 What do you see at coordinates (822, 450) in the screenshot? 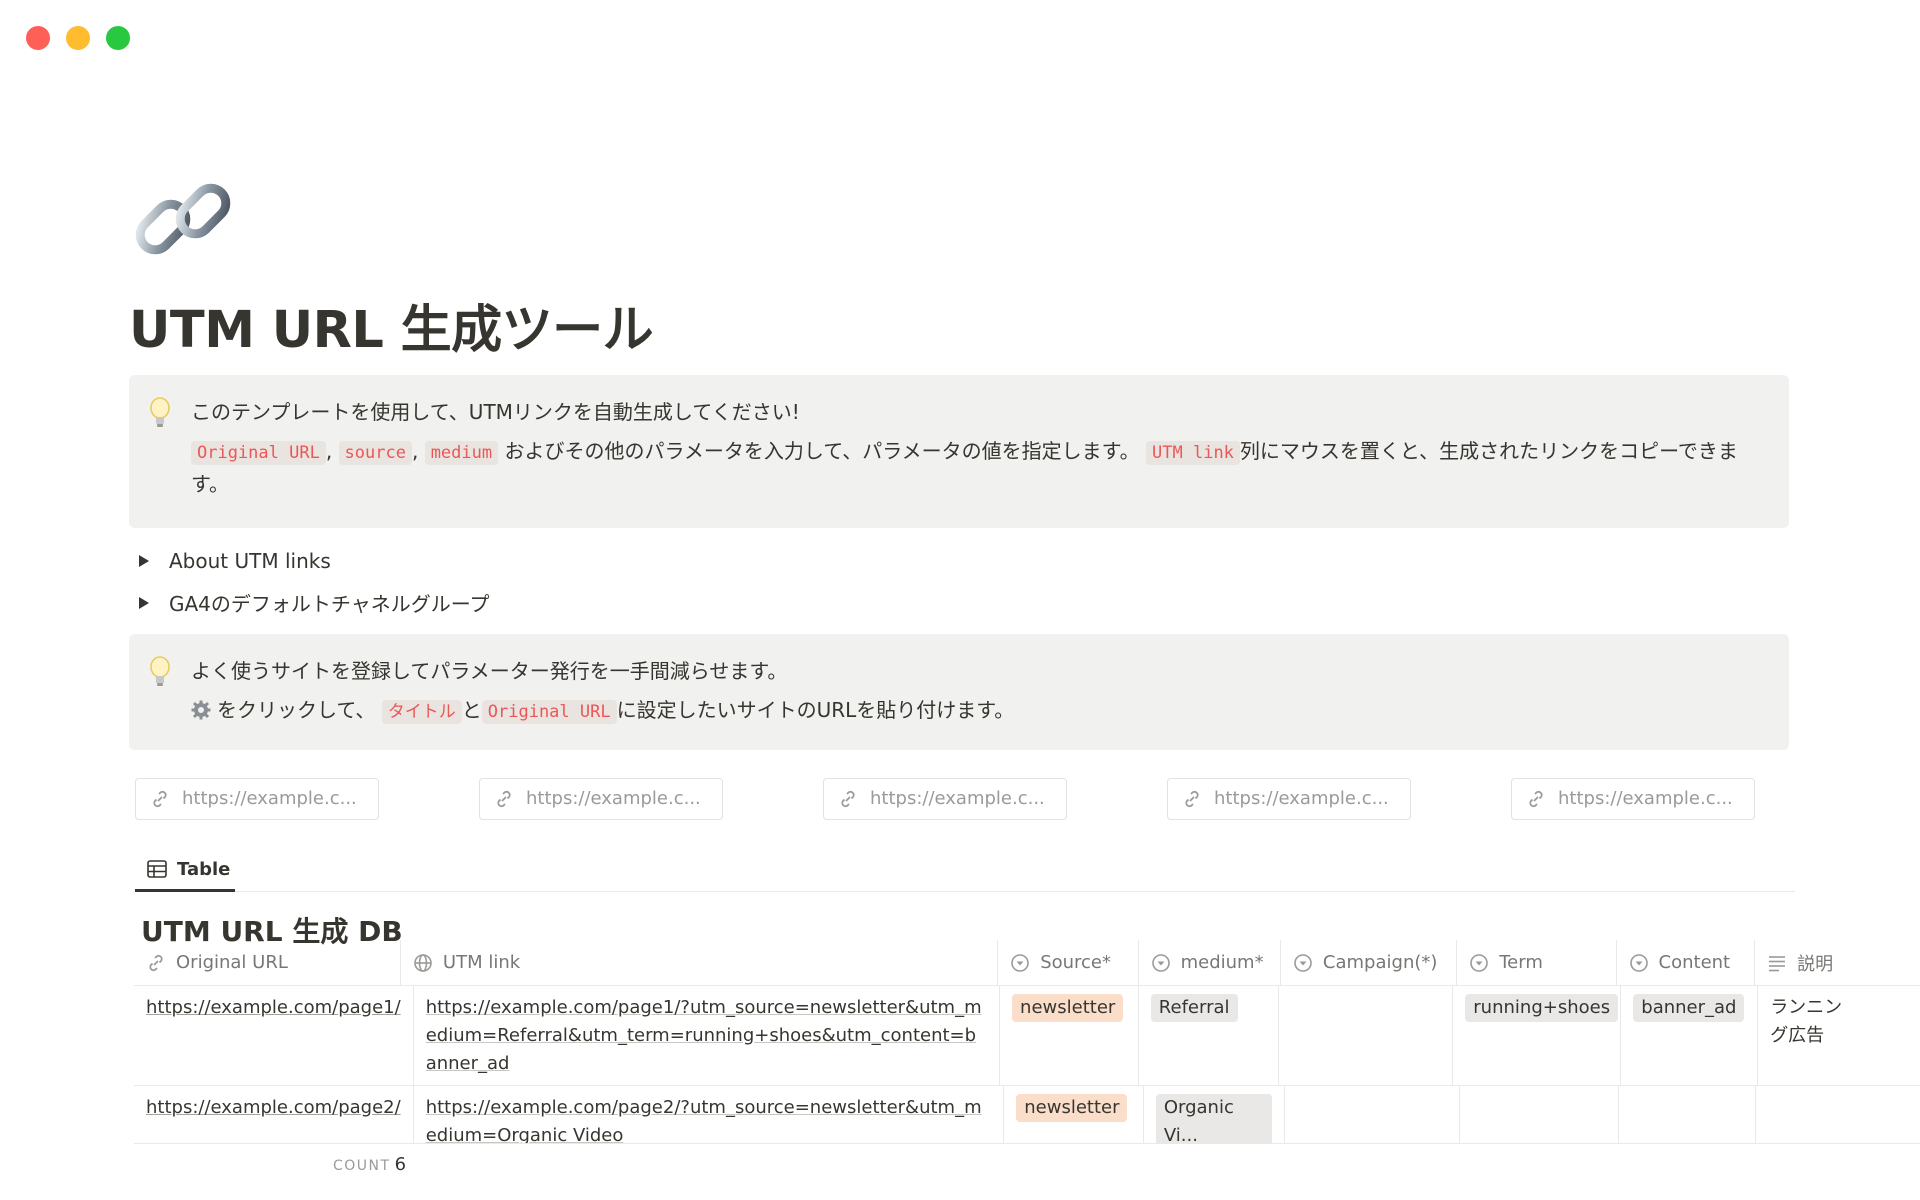
I see `callout-text: およびその他のパラメータを入力して、パラメータの値を指定します。` at bounding box center [822, 450].